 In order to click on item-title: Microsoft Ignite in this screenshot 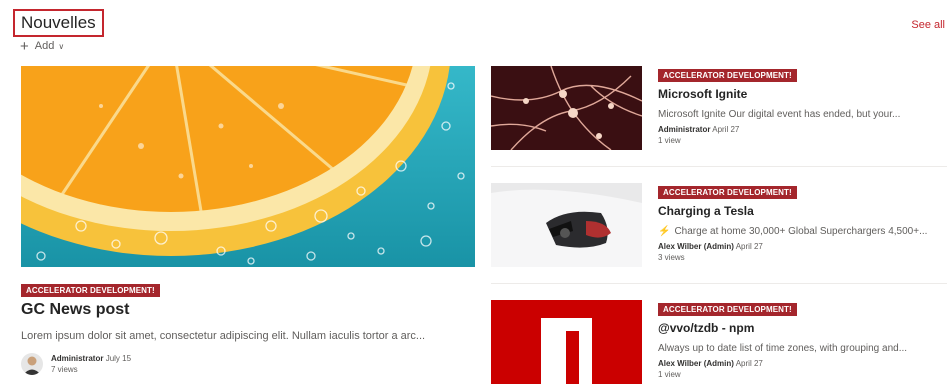, I will do `click(702, 94)`.